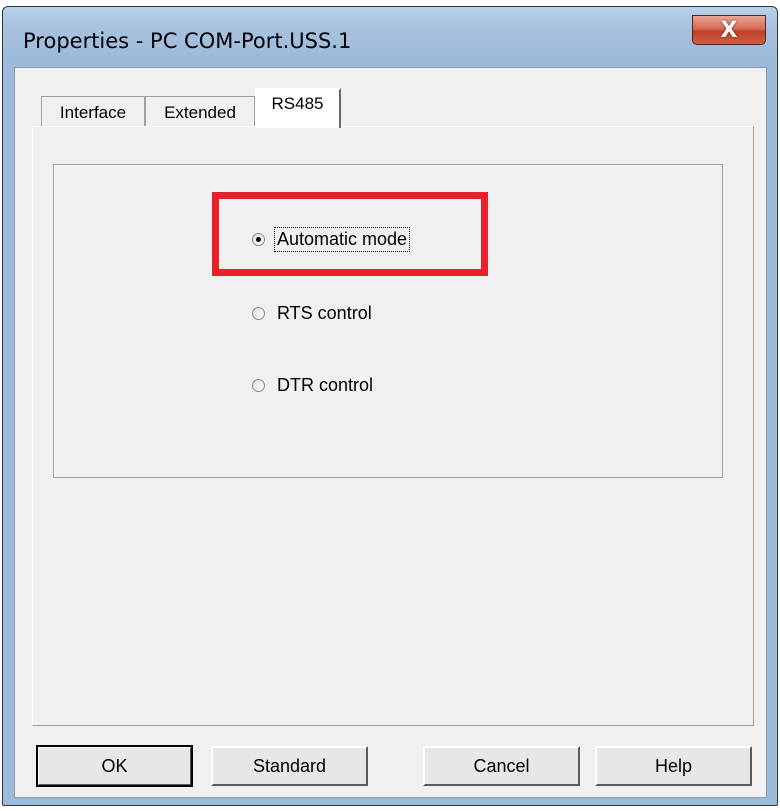 This screenshot has width=780, height=811. Describe the element at coordinates (324, 313) in the screenshot. I see `rts-control-label: RTS control` at that location.